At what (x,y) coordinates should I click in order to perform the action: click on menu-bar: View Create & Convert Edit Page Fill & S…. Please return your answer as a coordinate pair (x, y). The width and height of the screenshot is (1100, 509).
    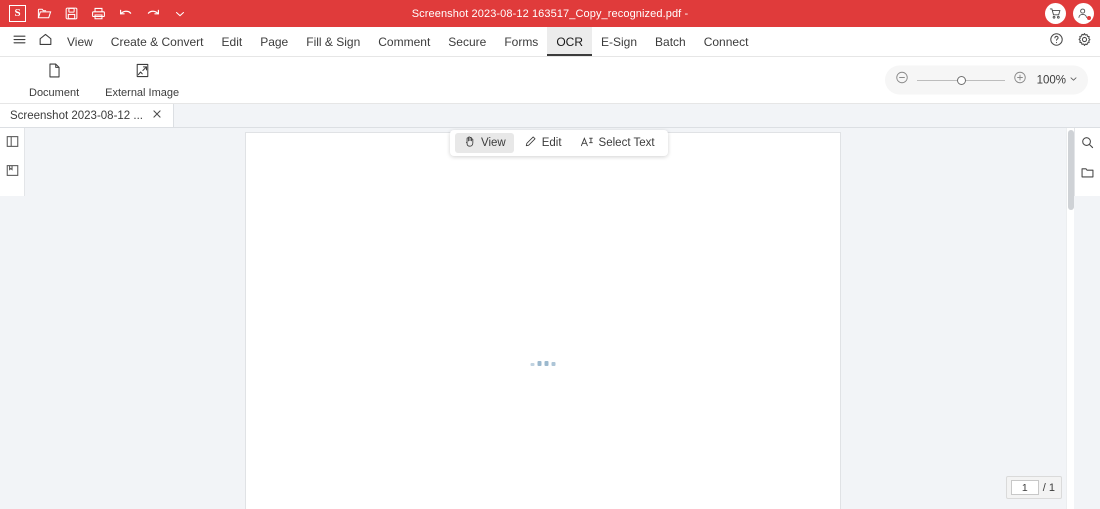
    Looking at the image, I should click on (550, 42).